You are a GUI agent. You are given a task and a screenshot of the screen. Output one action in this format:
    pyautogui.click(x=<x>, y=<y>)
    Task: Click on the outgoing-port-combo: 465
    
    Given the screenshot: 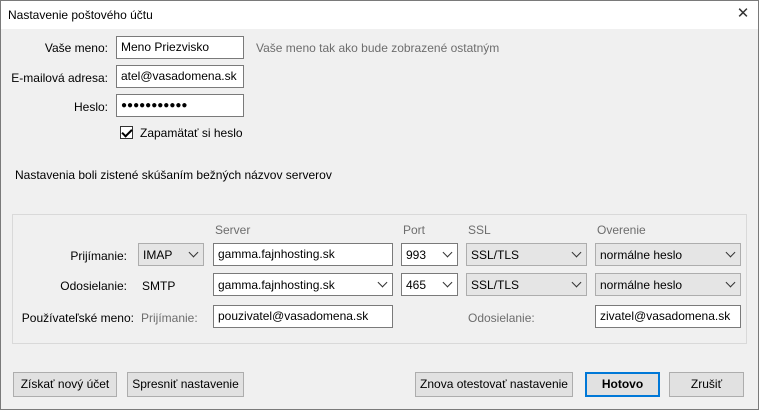 What is the action you would take?
    pyautogui.click(x=429, y=284)
    